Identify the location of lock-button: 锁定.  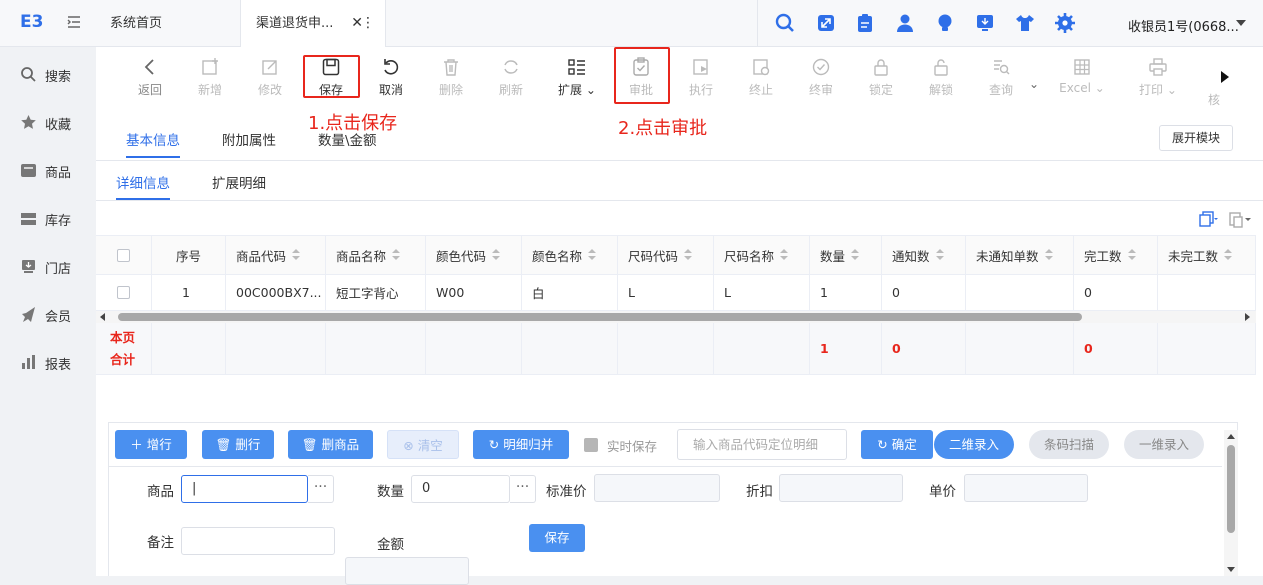
(881, 77).